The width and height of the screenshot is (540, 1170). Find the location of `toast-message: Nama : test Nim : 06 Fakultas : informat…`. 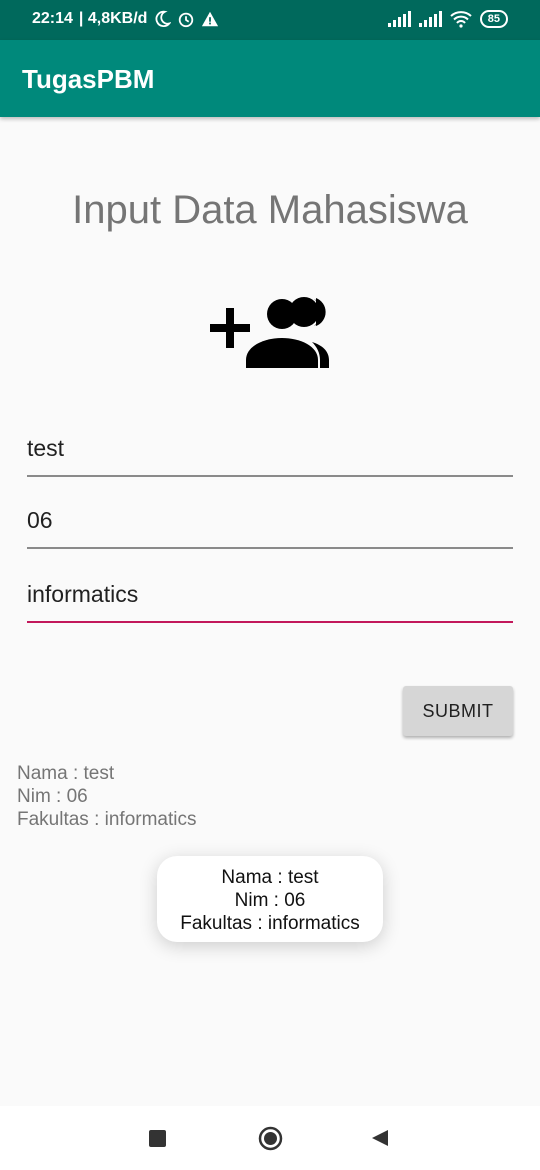

toast-message: Nama : test Nim : 06 Fakultas : informat… is located at coordinates (270, 899).